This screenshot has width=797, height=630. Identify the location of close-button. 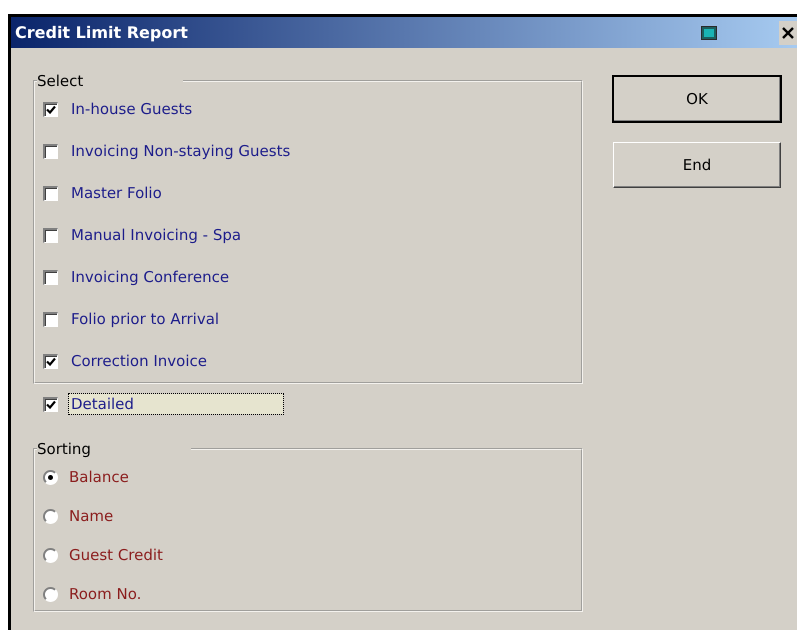
(788, 32).